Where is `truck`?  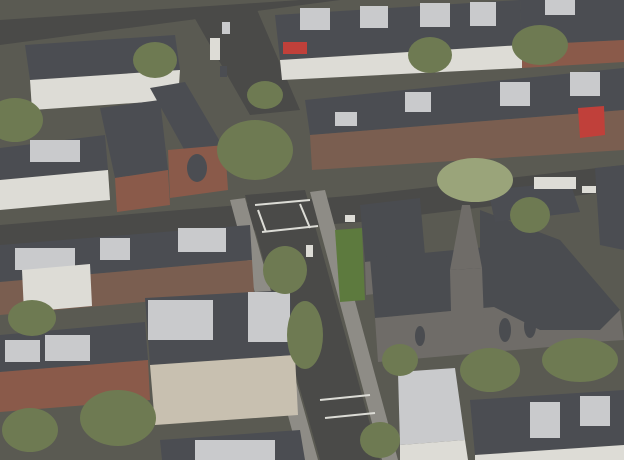 truck is located at coordinates (555, 183).